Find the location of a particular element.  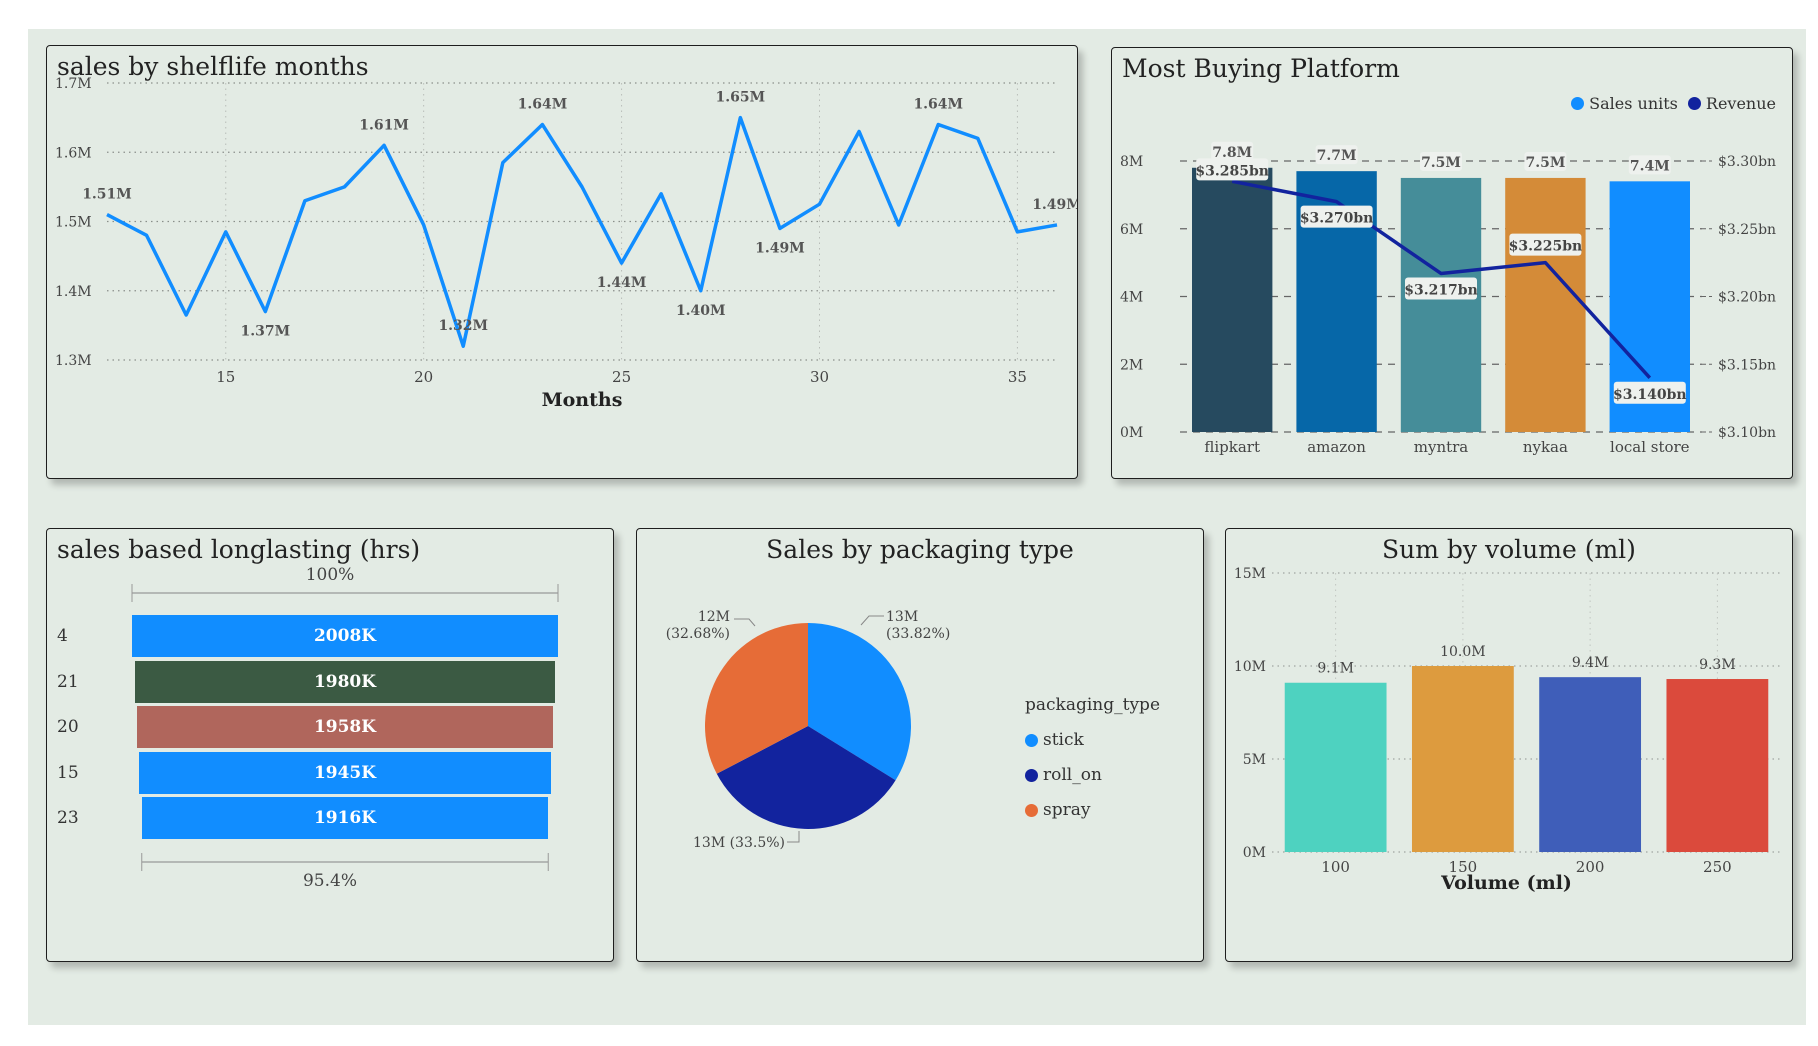

bar-data-label: 9.3M is located at coordinates (1717, 665).